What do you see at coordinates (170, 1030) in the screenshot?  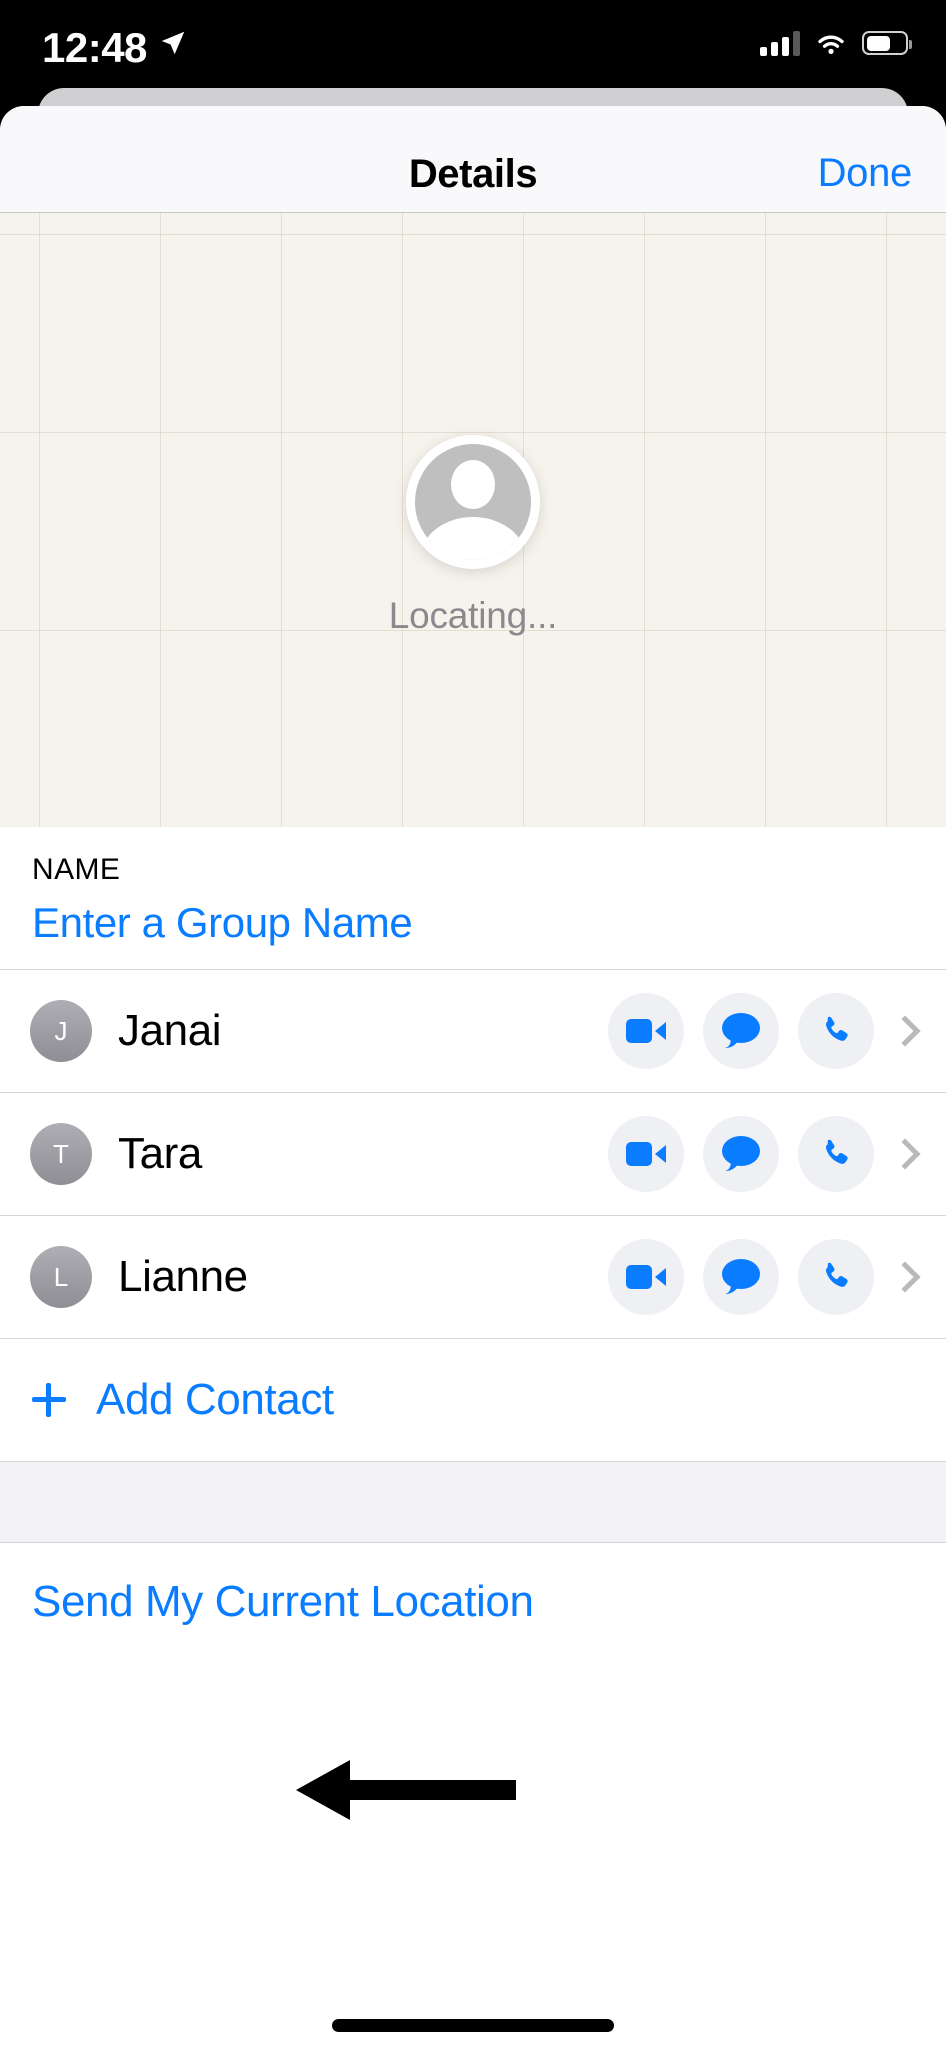 I see `contact-name: Janai` at bounding box center [170, 1030].